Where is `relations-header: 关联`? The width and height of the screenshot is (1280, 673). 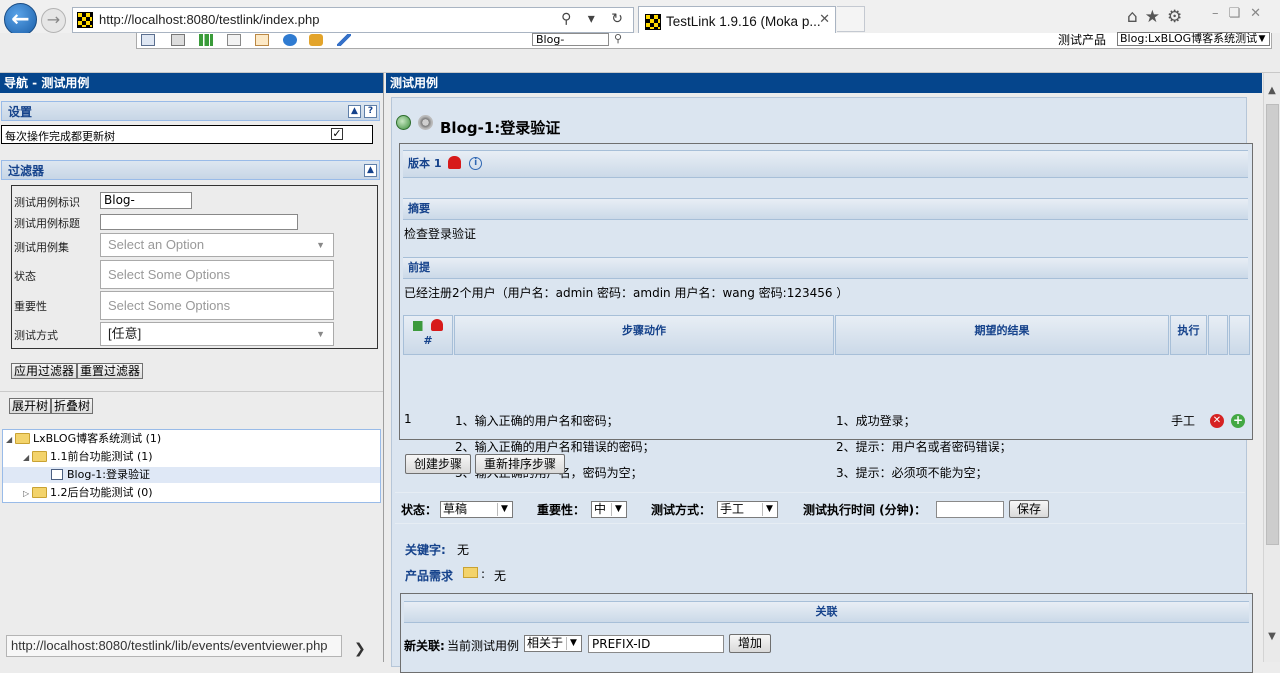 relations-header: 关联 is located at coordinates (826, 612).